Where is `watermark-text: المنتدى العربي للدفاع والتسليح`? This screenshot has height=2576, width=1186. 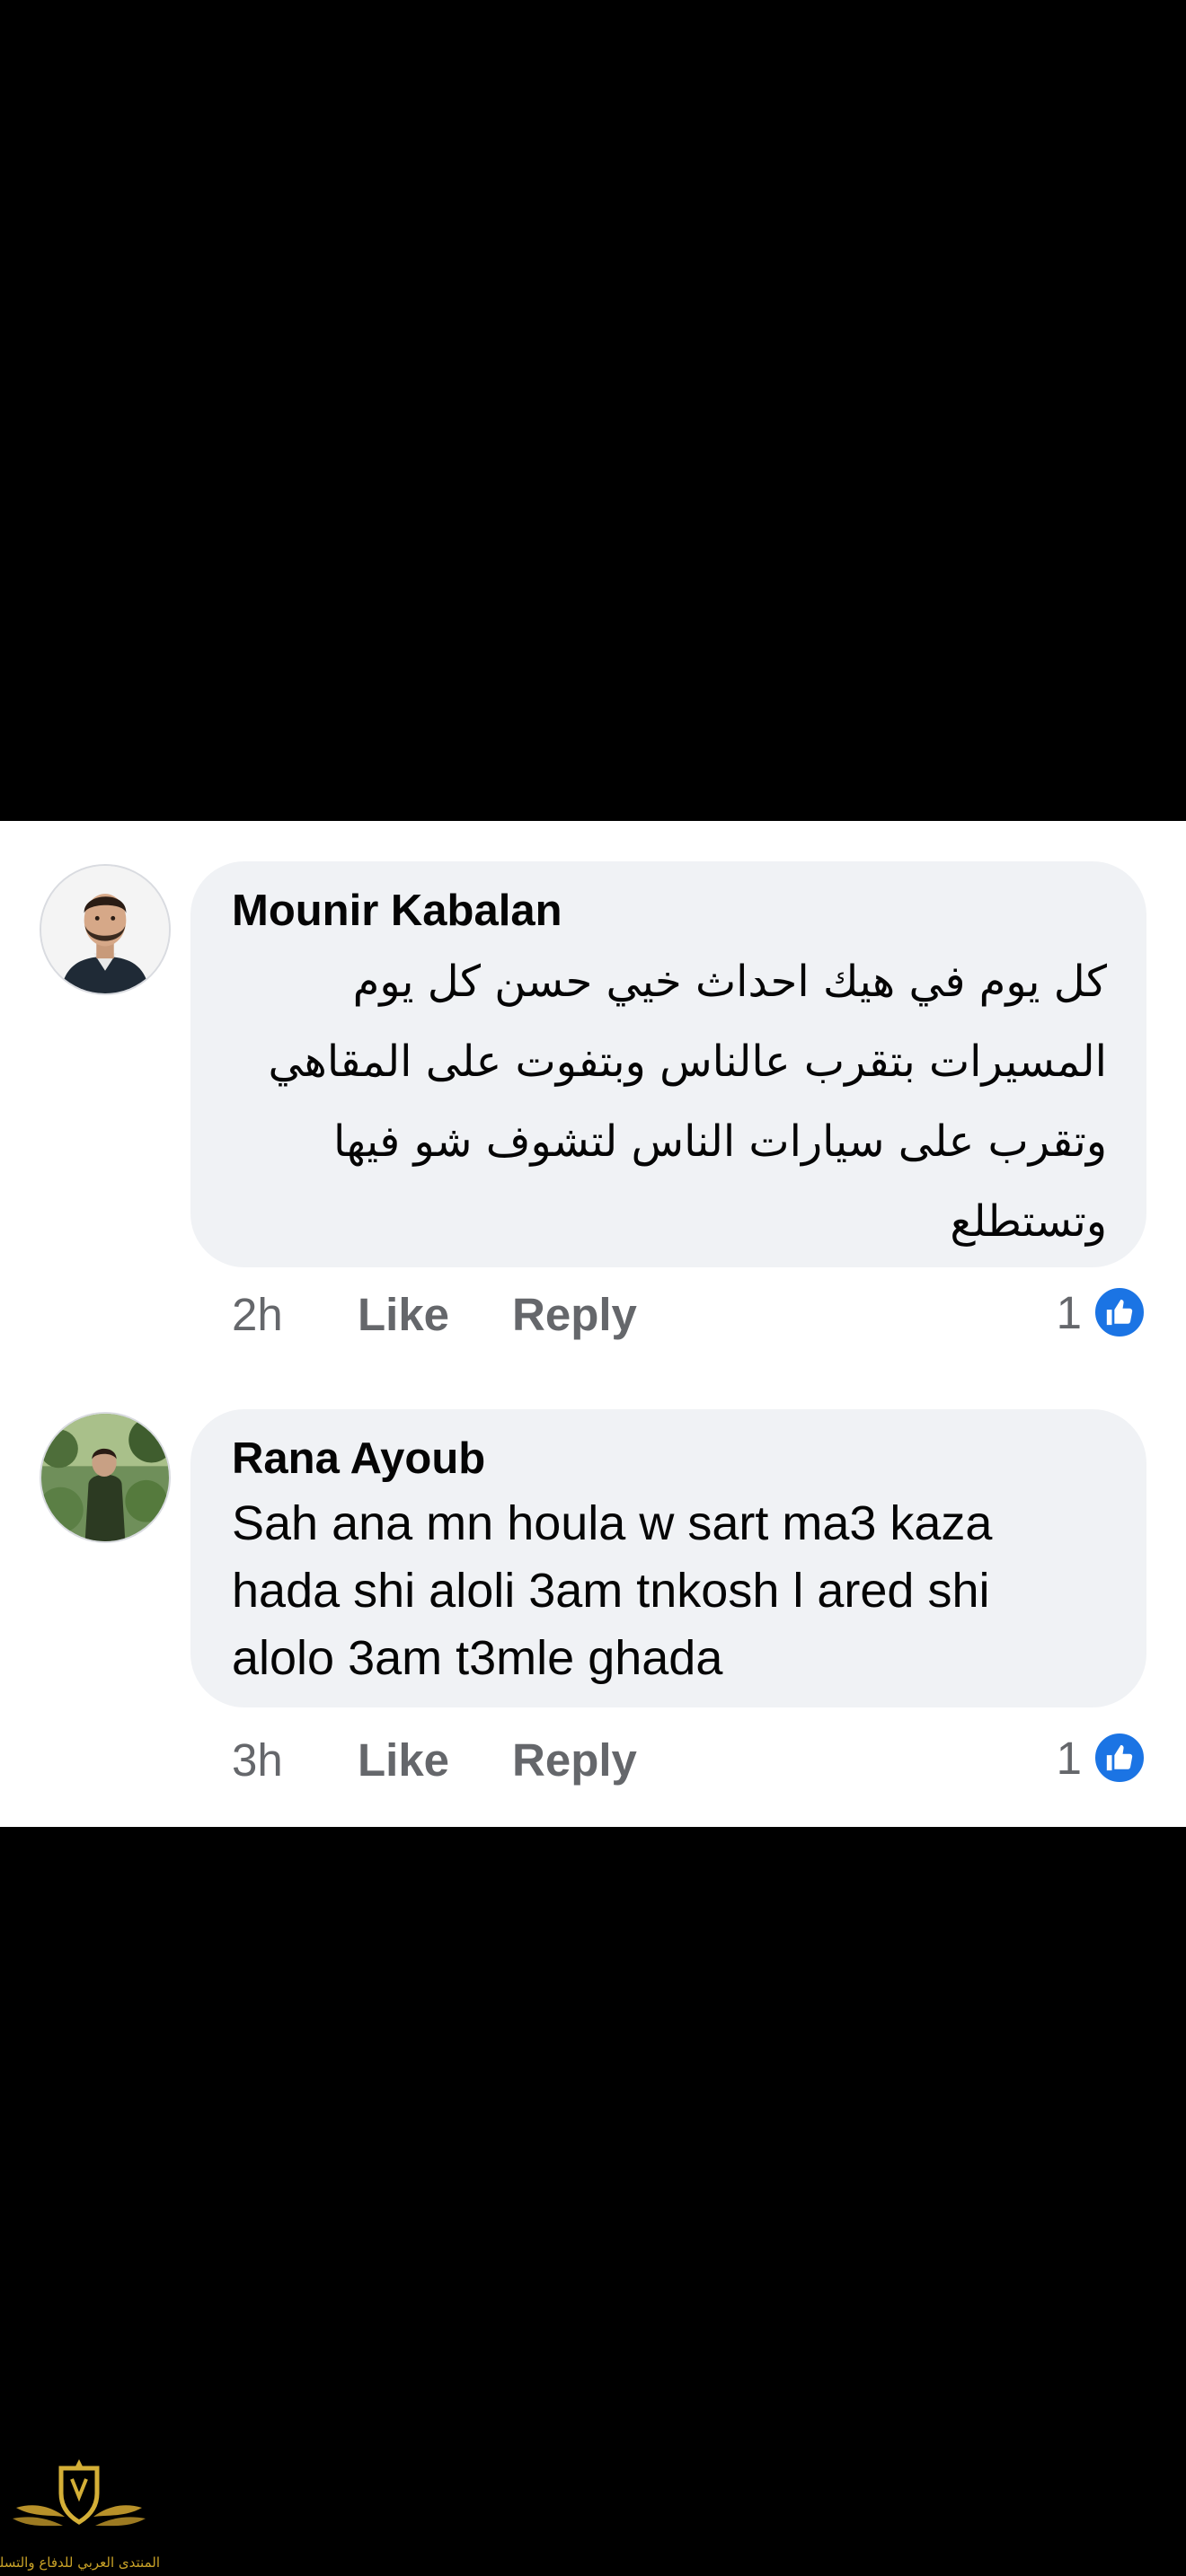 watermark-text: المنتدى العربي للدفاع والتسليح is located at coordinates (80, 2562).